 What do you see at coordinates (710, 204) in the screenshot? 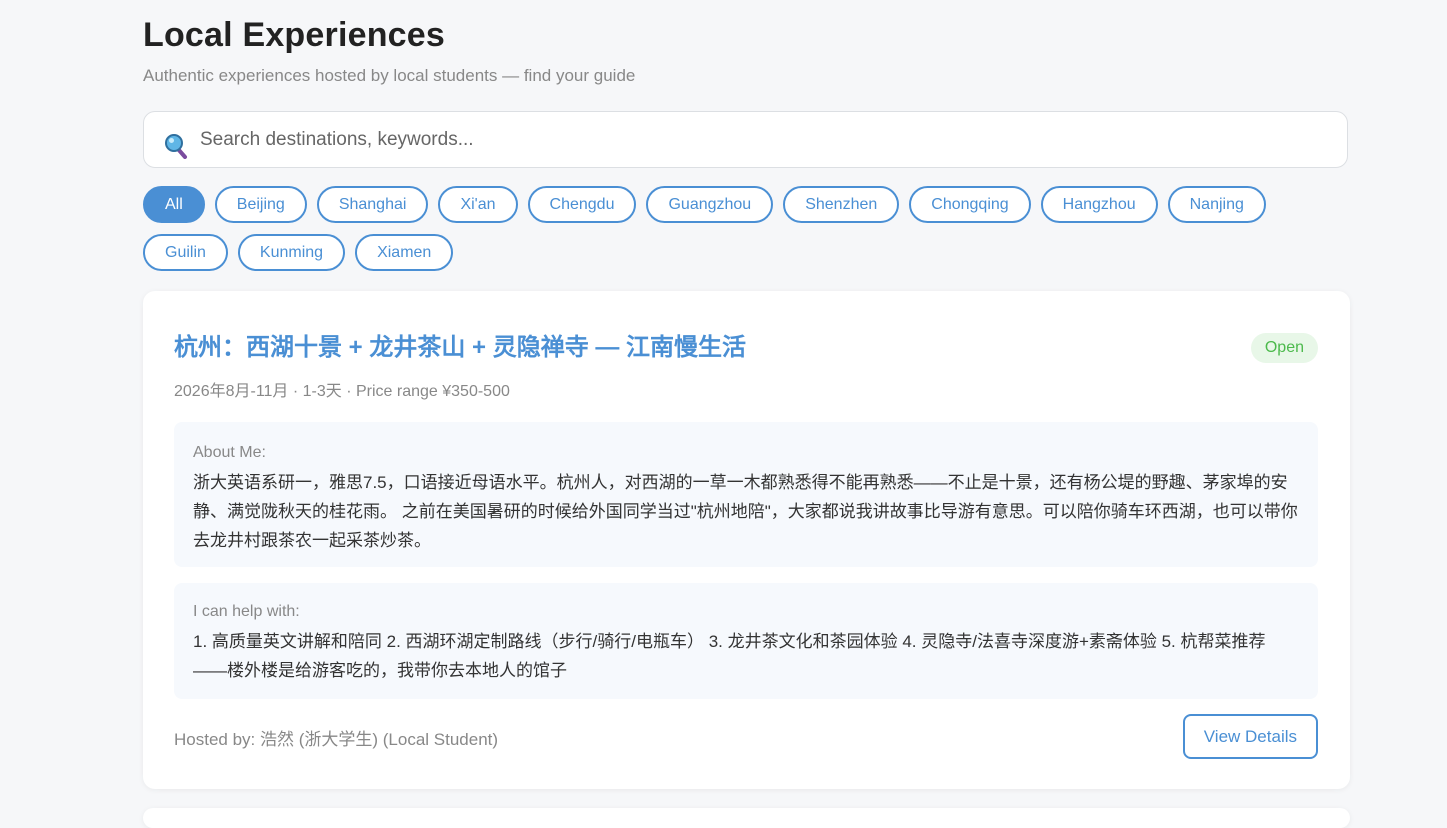
I see `filter-chip-guangzhou: Guangzhou` at bounding box center [710, 204].